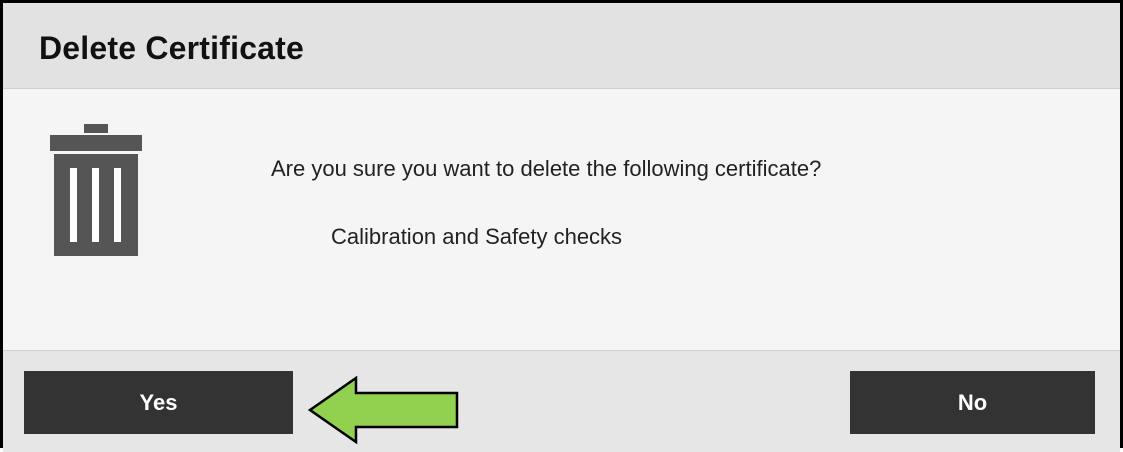 This screenshot has height=452, width=1123. I want to click on yes-button: Yes, so click(158, 402).